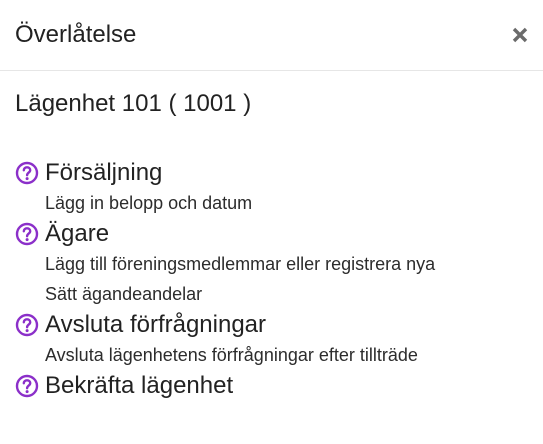 Image resolution: width=543 pixels, height=444 pixels. I want to click on step-title: Bekräfta lägenhet, so click(139, 385).